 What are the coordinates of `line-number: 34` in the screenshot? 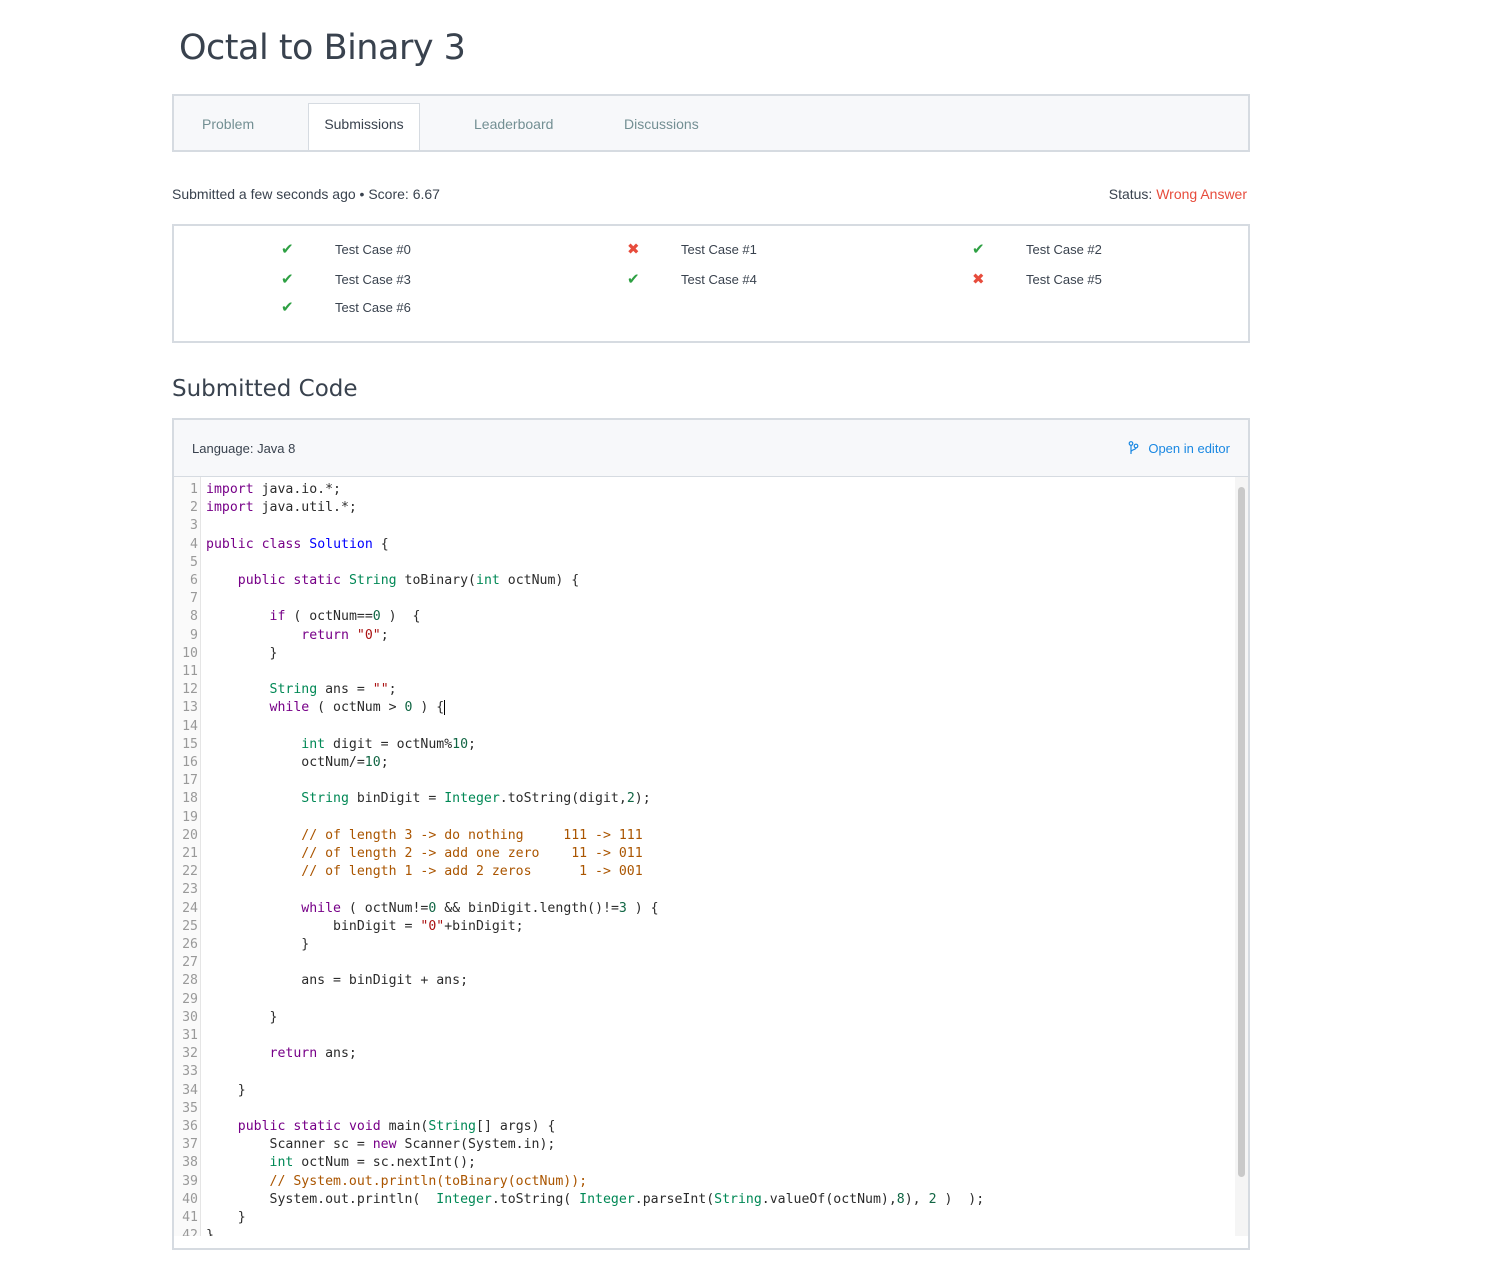 It's located at (190, 1090).